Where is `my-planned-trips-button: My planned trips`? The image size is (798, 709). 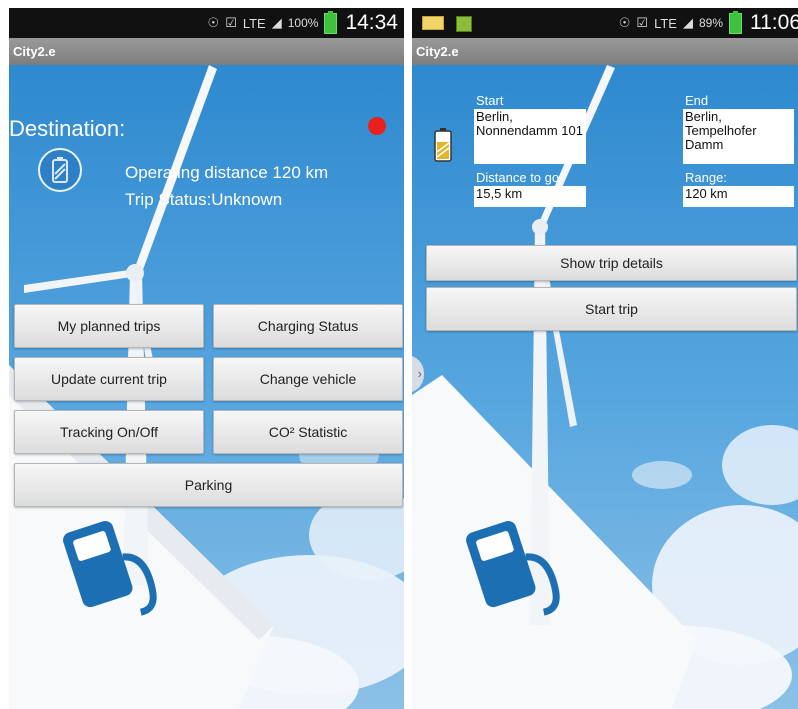
my-planned-trips-button: My planned trips is located at coordinates (109, 326).